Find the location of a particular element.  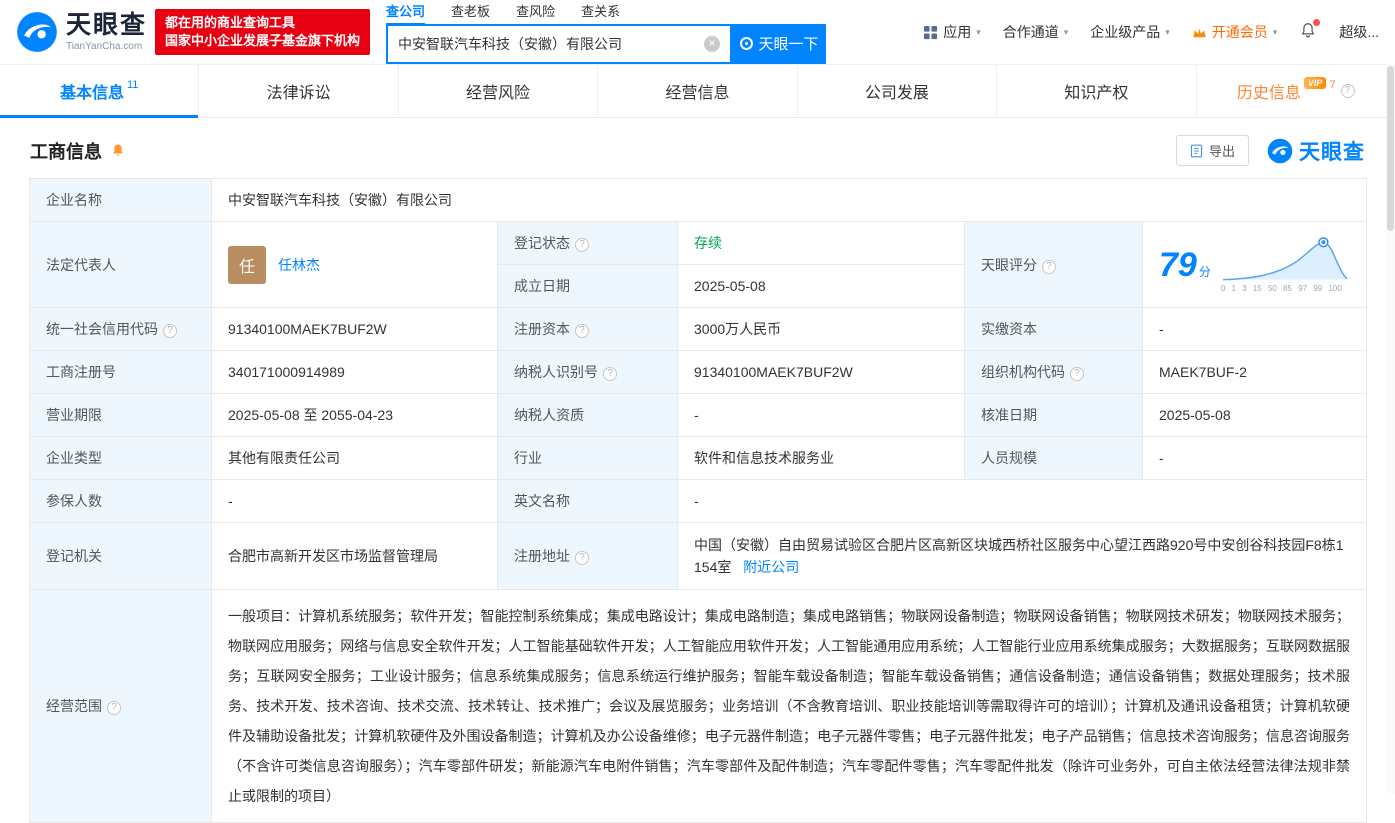

field-label: 注册资本 is located at coordinates (542, 329).